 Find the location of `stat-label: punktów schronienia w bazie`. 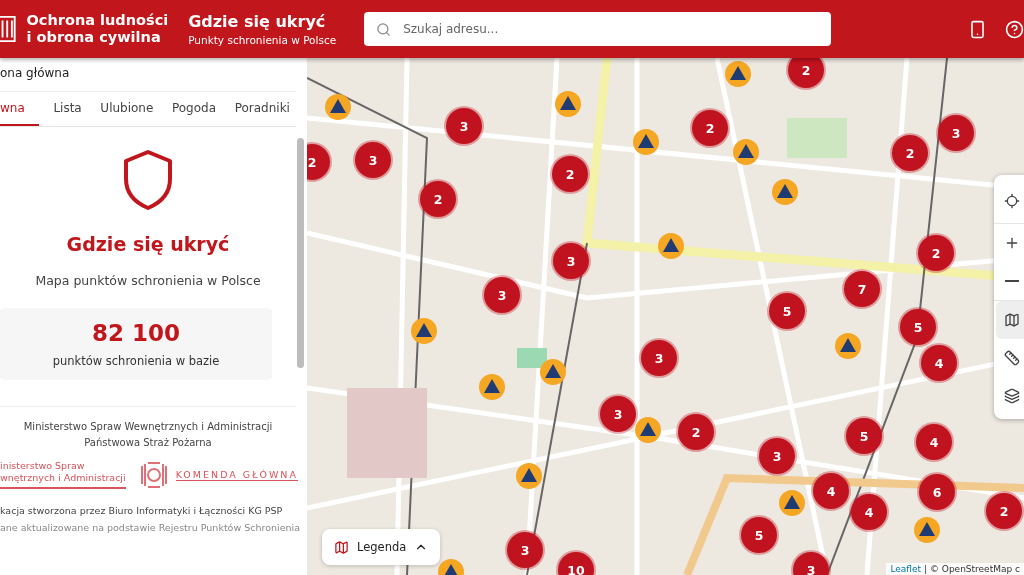

stat-label: punktów schronienia w bazie is located at coordinates (136, 361).